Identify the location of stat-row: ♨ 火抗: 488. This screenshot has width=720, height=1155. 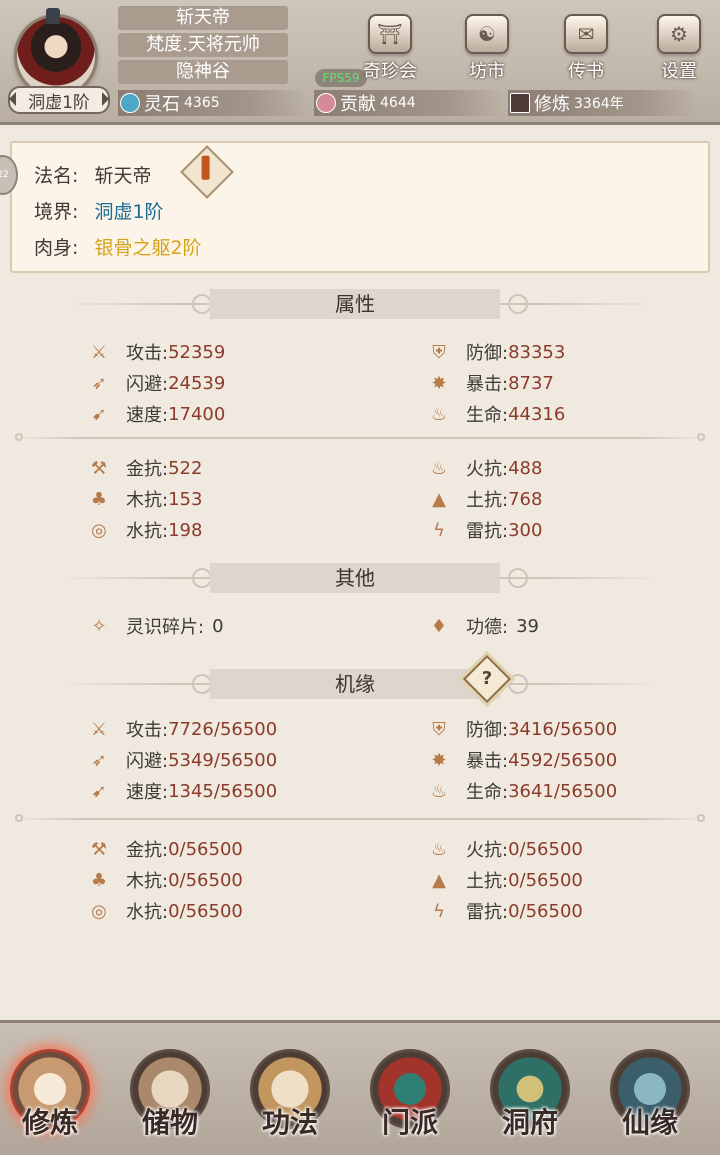
(485, 468).